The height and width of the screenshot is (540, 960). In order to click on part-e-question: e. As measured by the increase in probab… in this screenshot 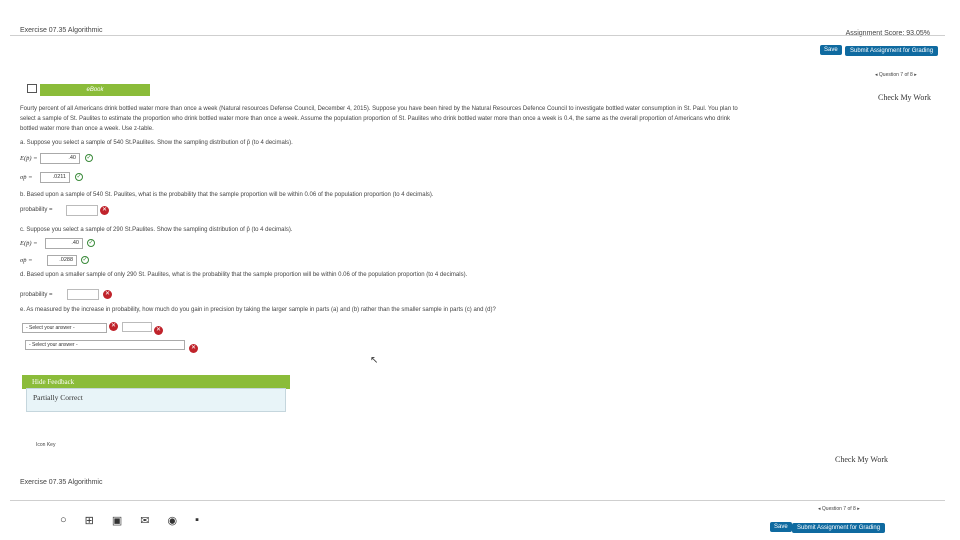, I will do `click(258, 310)`.